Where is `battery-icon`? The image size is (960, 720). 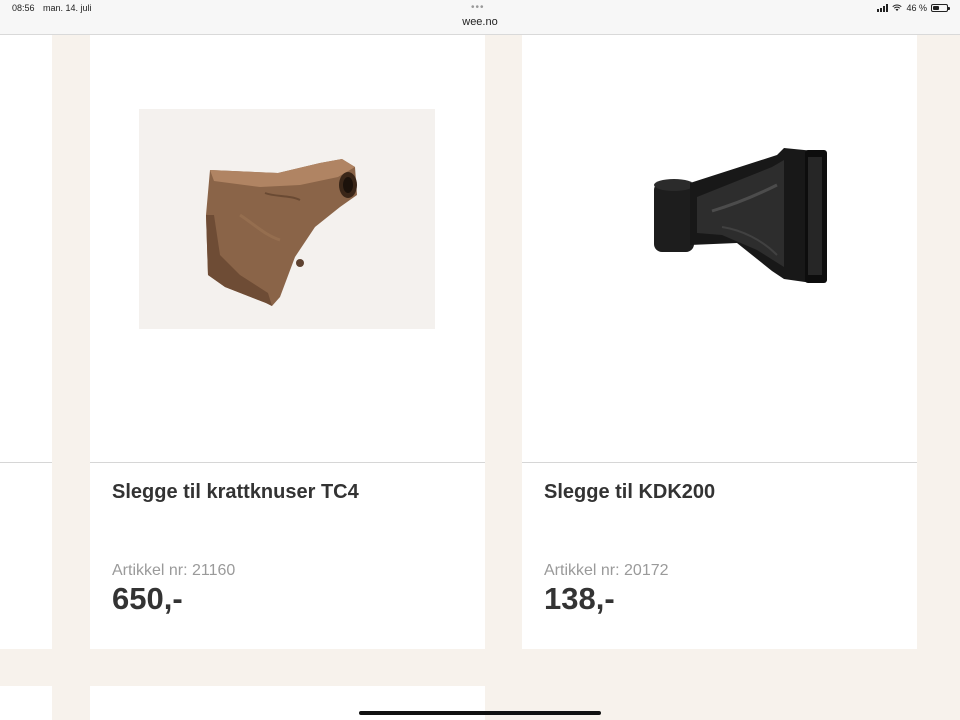 battery-icon is located at coordinates (940, 8).